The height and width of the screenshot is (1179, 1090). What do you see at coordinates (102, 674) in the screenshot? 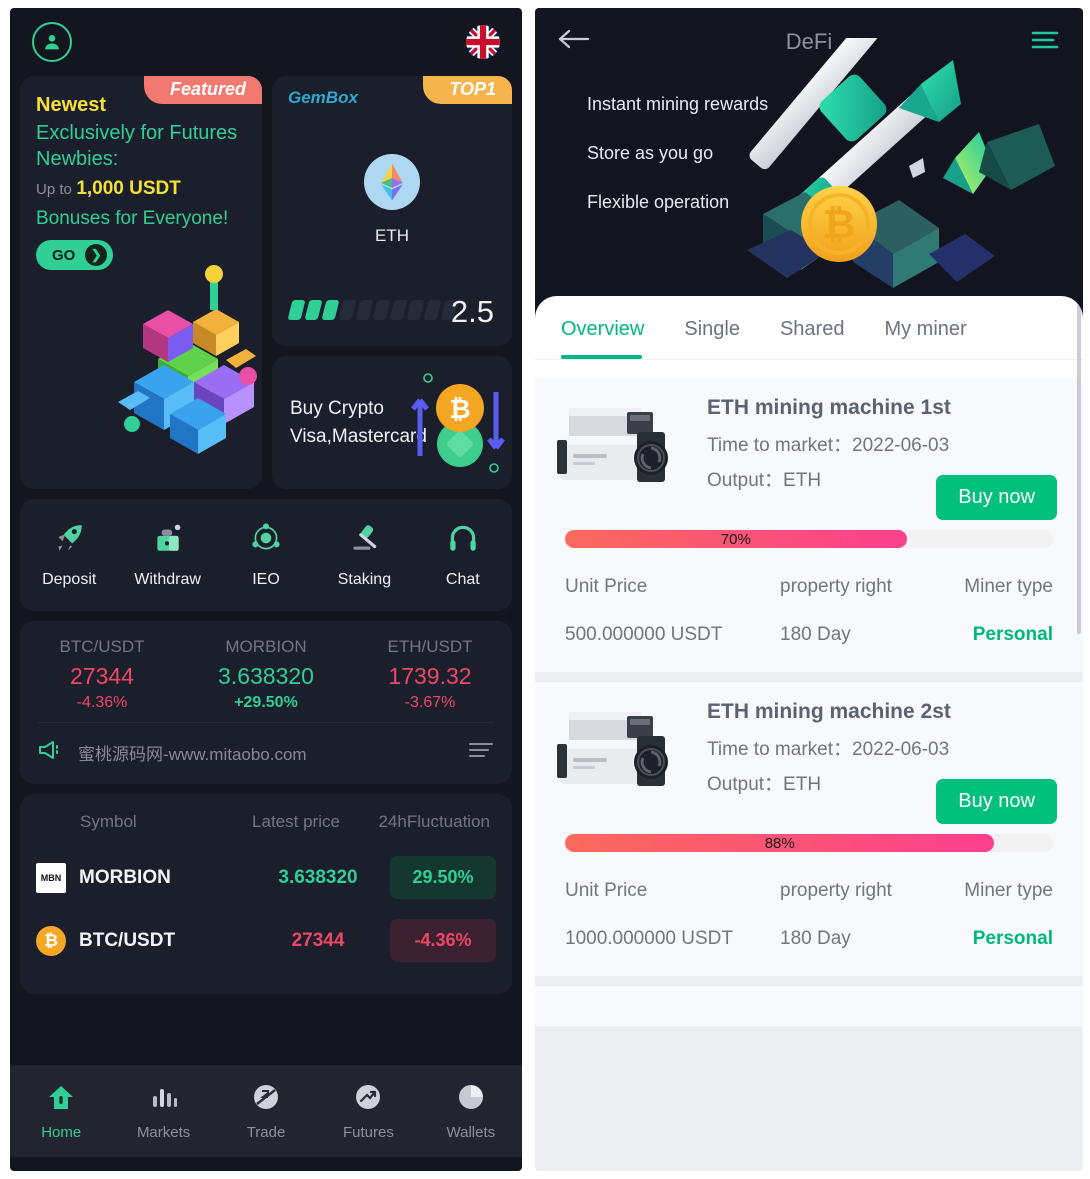
I see `ticker-item: BTC/USDT 27344 -4.36%` at bounding box center [102, 674].